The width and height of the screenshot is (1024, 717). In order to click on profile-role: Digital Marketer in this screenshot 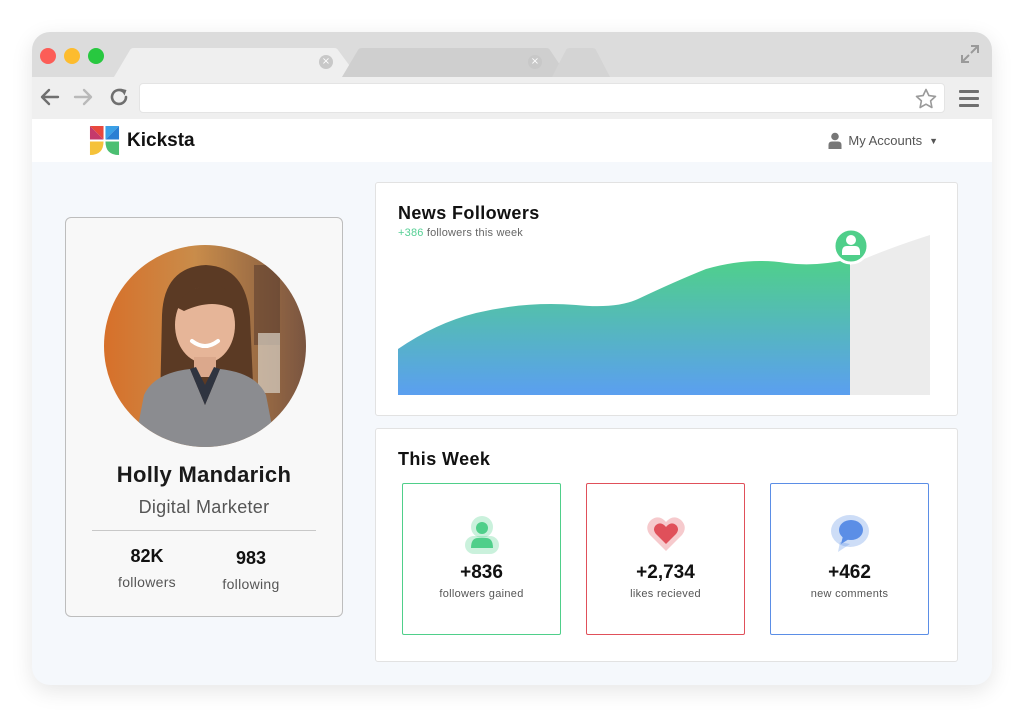, I will do `click(204, 507)`.